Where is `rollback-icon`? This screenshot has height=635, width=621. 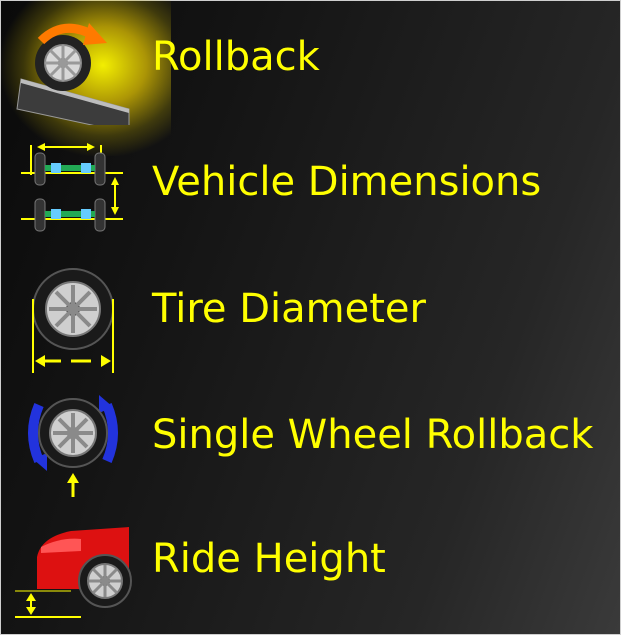
rollback-icon is located at coordinates (72, 63).